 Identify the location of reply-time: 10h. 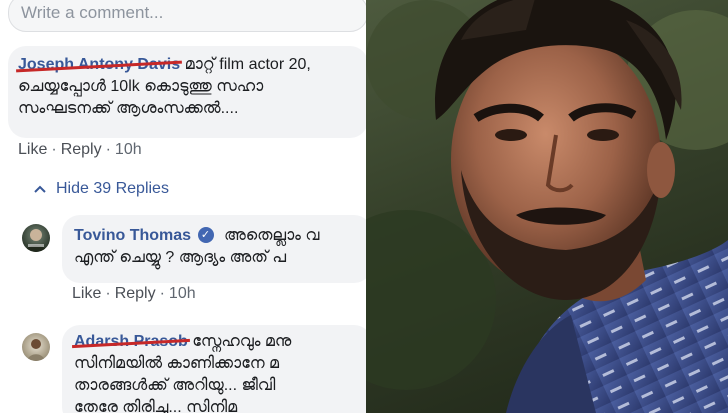
(182, 293).